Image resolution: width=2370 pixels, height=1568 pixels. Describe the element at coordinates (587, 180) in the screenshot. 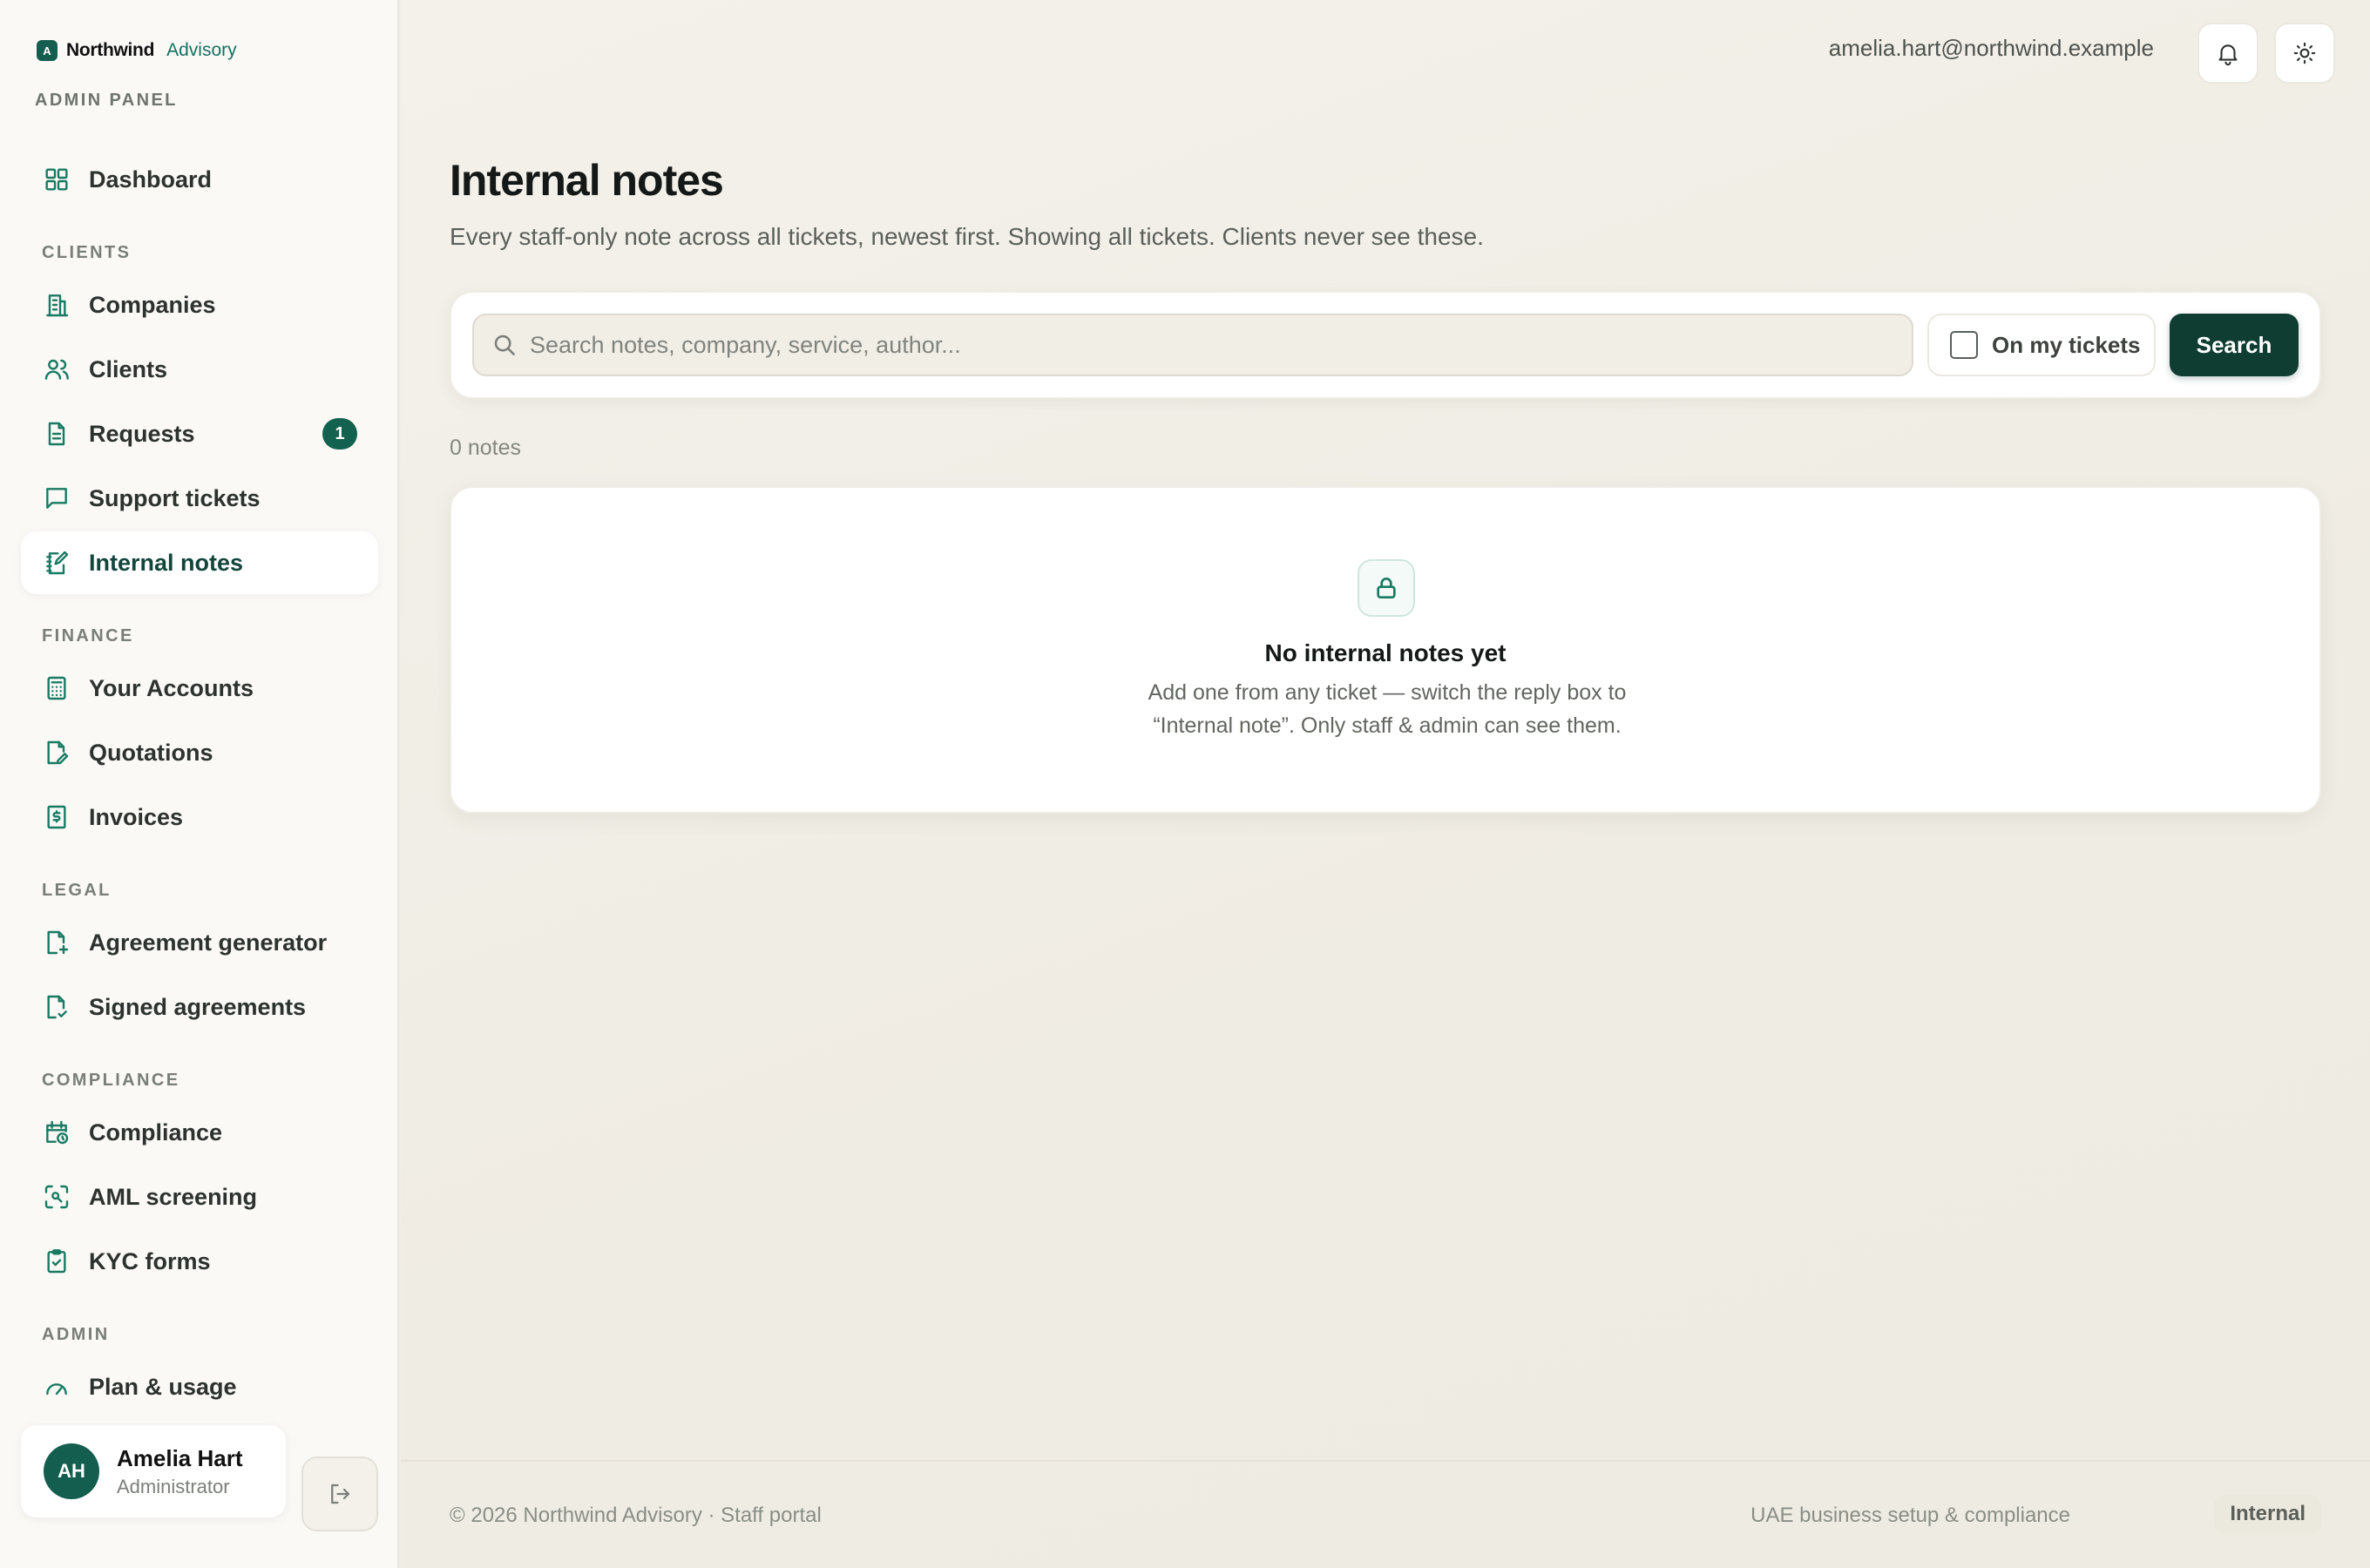

I see `page-title: Internal notes` at that location.